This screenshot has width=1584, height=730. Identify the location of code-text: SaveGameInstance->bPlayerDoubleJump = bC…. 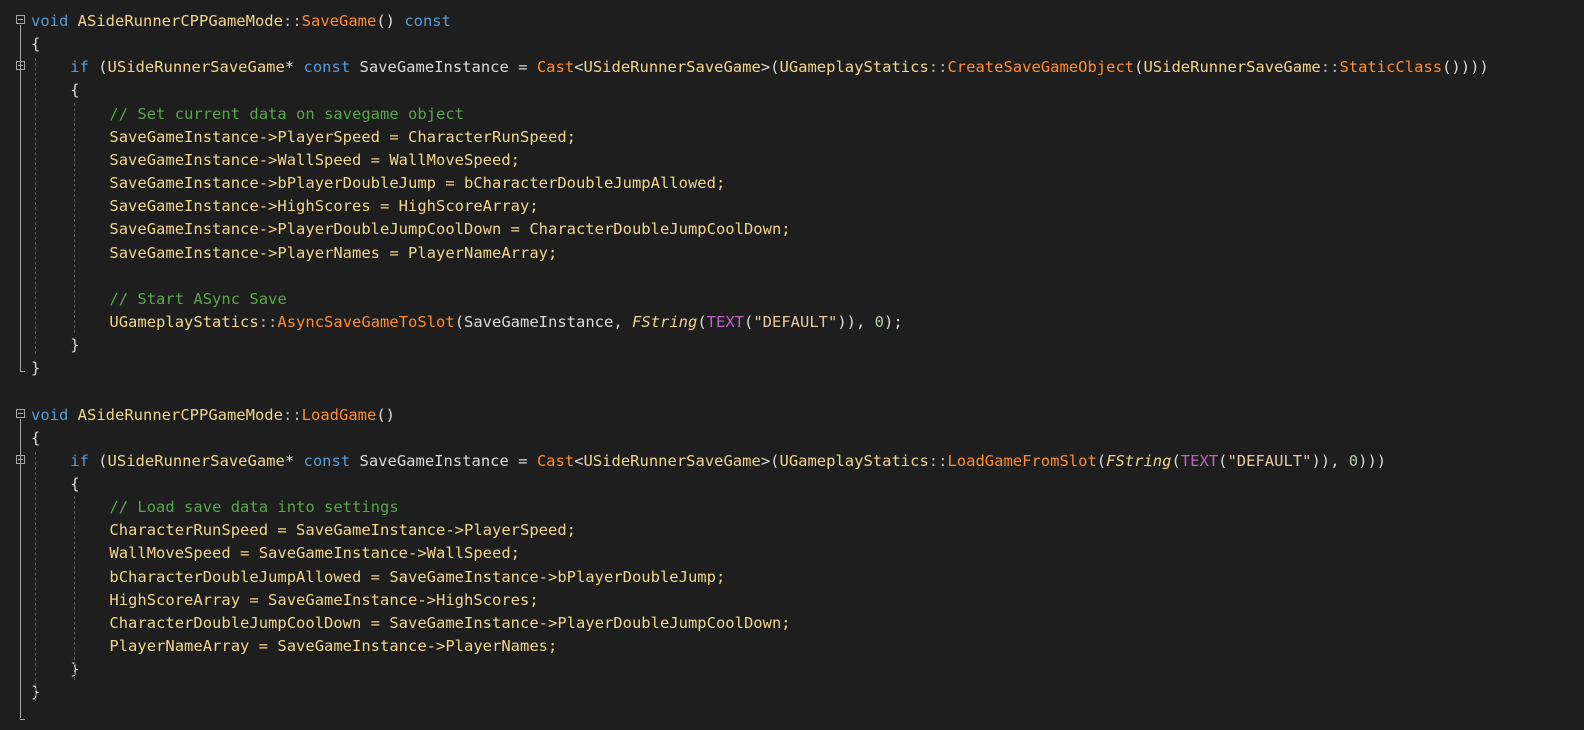
(417, 183).